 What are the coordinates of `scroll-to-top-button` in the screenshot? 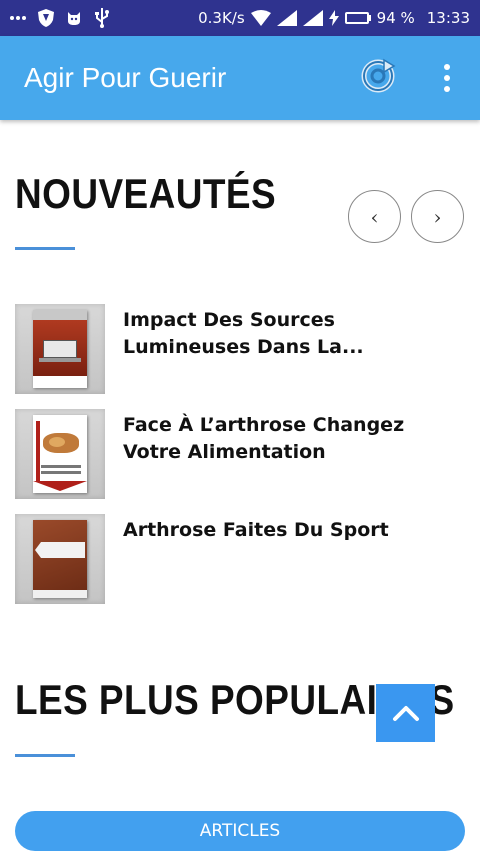 It's located at (405, 713).